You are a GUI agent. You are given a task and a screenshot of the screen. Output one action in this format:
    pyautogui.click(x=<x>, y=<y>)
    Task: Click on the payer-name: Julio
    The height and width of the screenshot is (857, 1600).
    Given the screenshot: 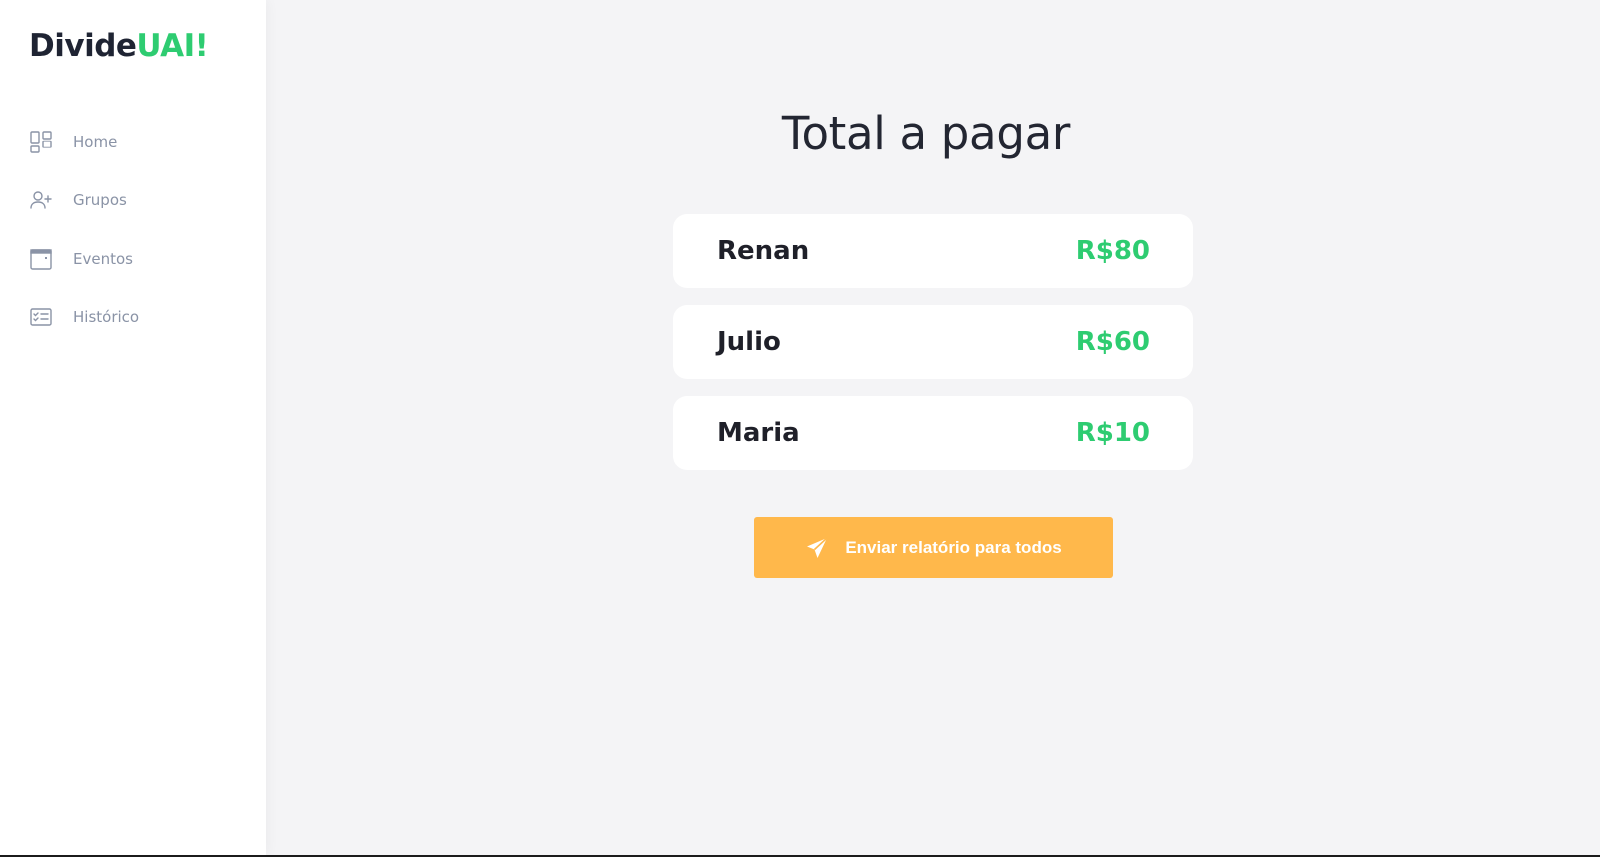 What is the action you would take?
    pyautogui.click(x=749, y=342)
    